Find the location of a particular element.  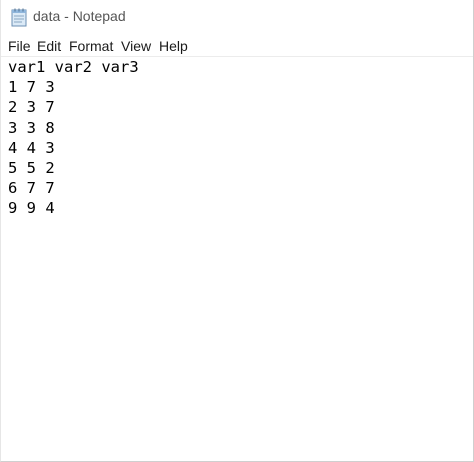

menu-help: Help is located at coordinates (173, 46).